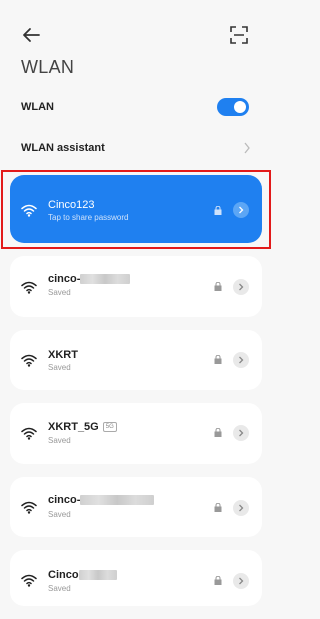 The image size is (320, 619). Describe the element at coordinates (31, 35) in the screenshot. I see `back-arrow-icon` at that location.